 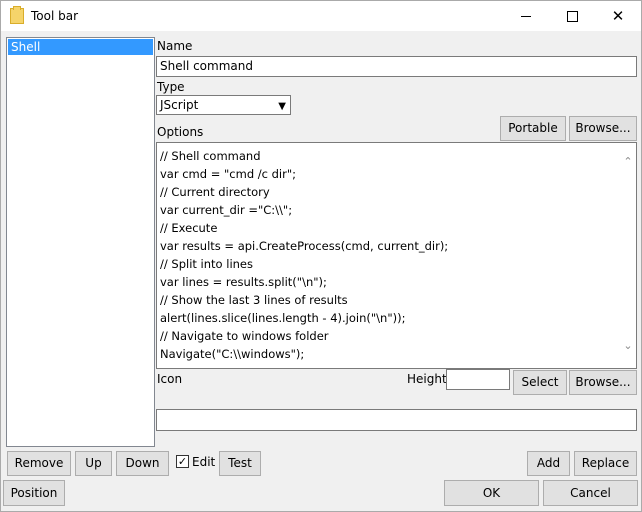 What do you see at coordinates (628, 345) in the screenshot?
I see `scroll-down-icon: ⌄` at bounding box center [628, 345].